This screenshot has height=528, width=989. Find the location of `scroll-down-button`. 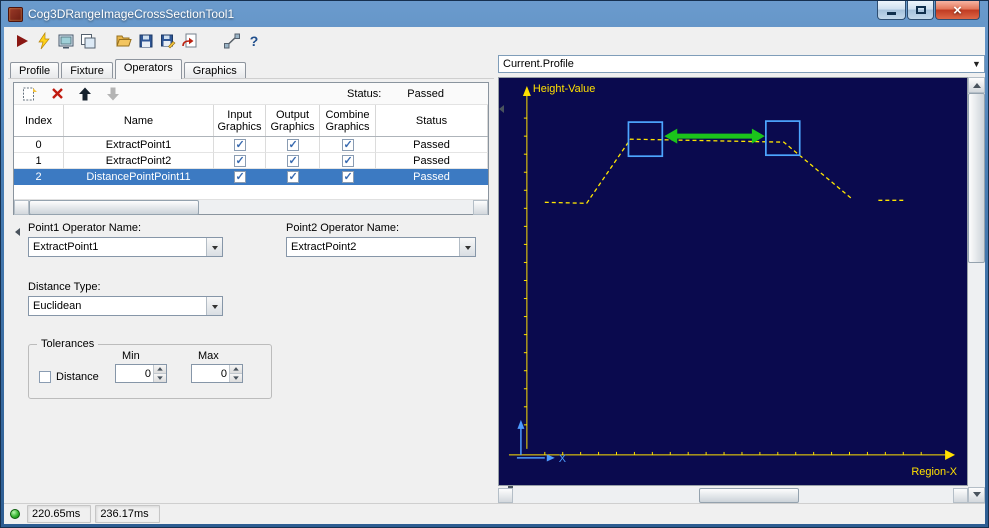

scroll-down-button is located at coordinates (976, 495).